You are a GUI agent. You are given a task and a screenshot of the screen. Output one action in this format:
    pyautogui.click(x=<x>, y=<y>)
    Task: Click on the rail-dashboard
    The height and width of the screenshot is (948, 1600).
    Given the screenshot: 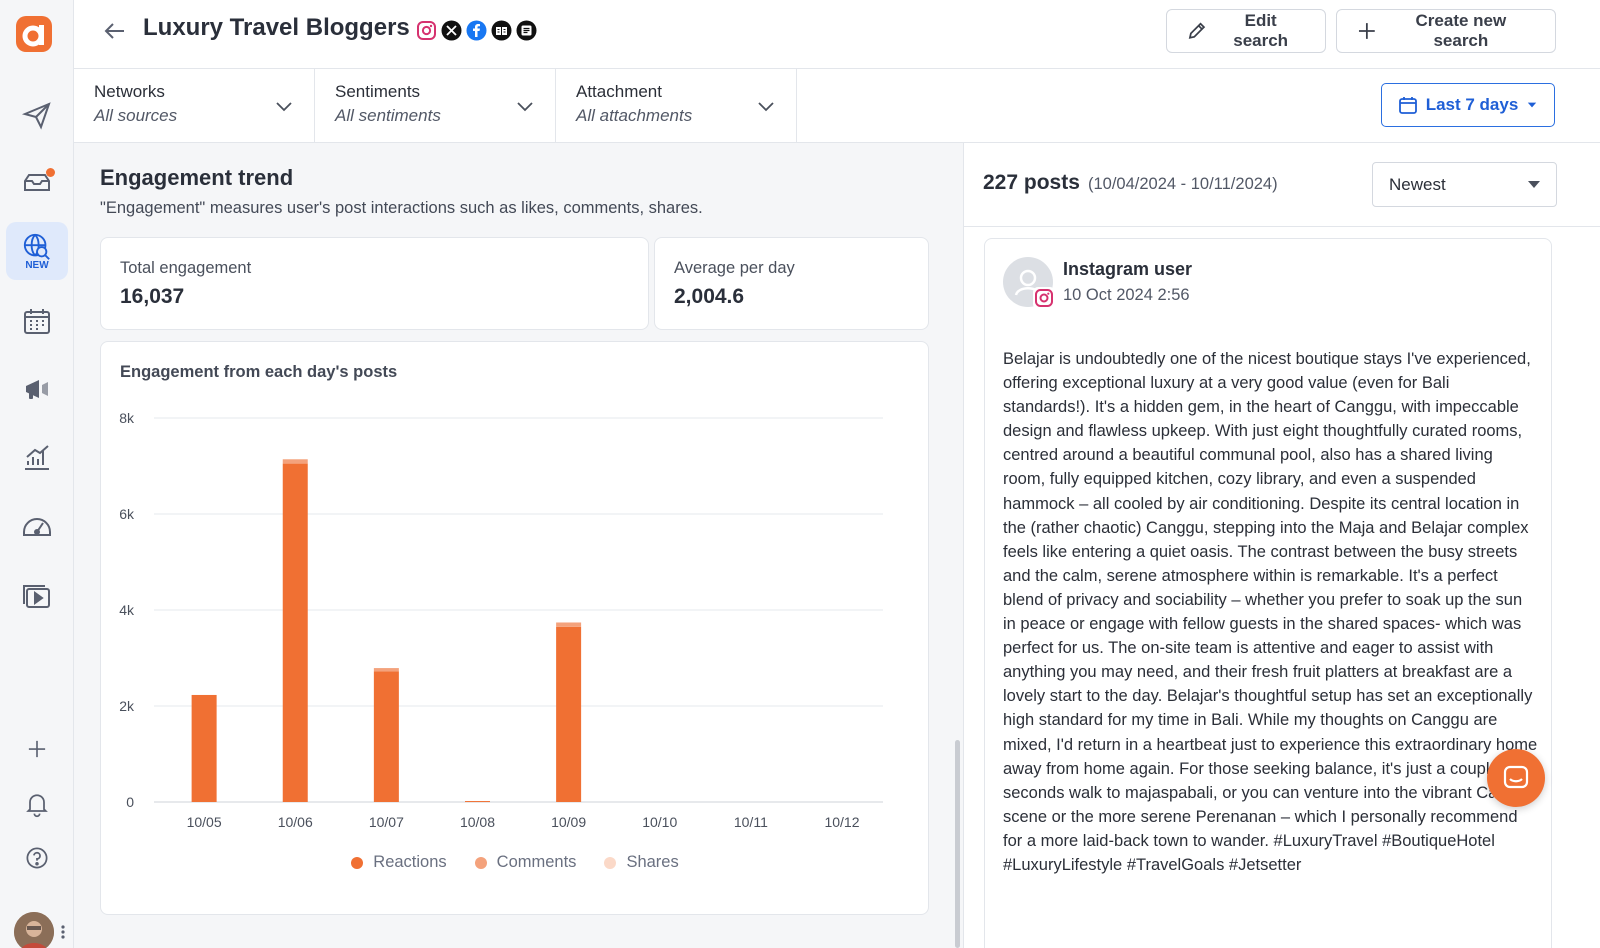 What is the action you would take?
    pyautogui.click(x=37, y=526)
    